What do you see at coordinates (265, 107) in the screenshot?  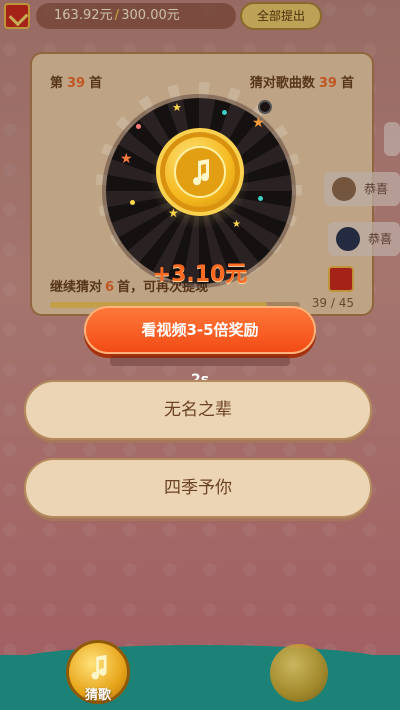 I see `spinner-needle` at bounding box center [265, 107].